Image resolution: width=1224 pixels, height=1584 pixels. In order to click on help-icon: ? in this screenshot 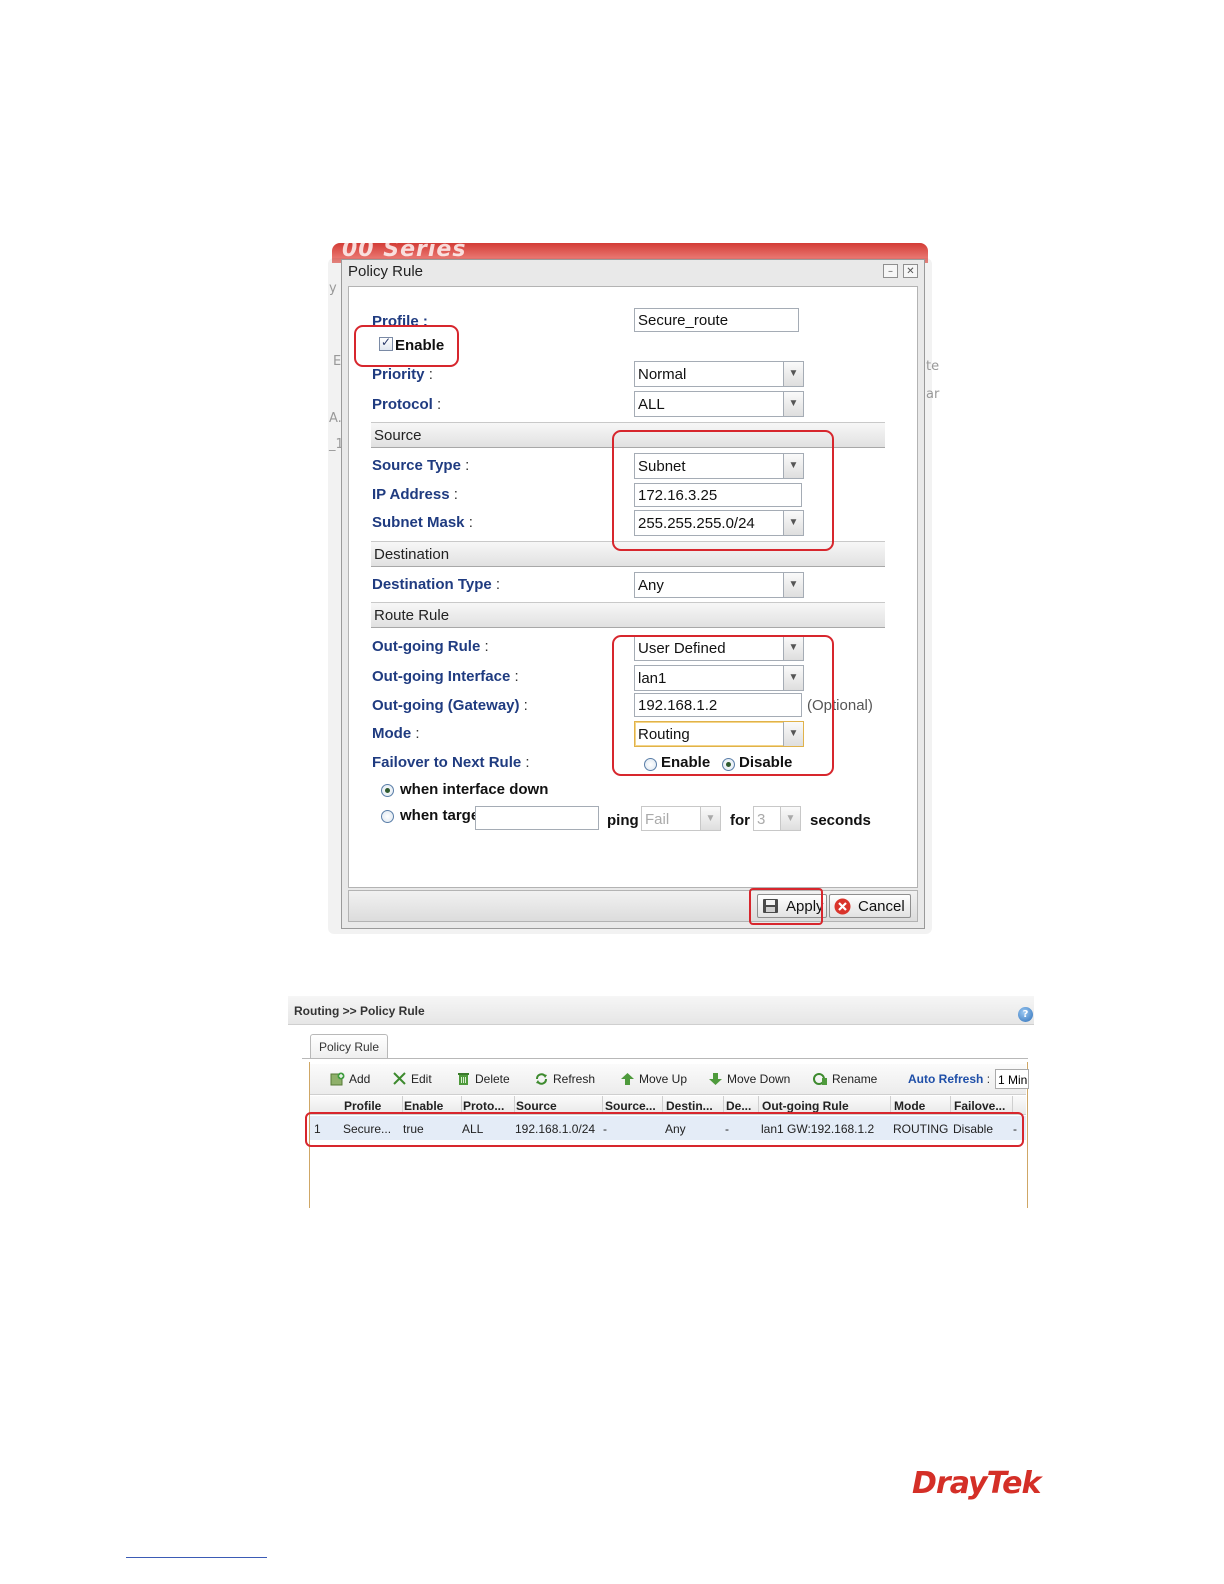, I will do `click(1025, 1014)`.